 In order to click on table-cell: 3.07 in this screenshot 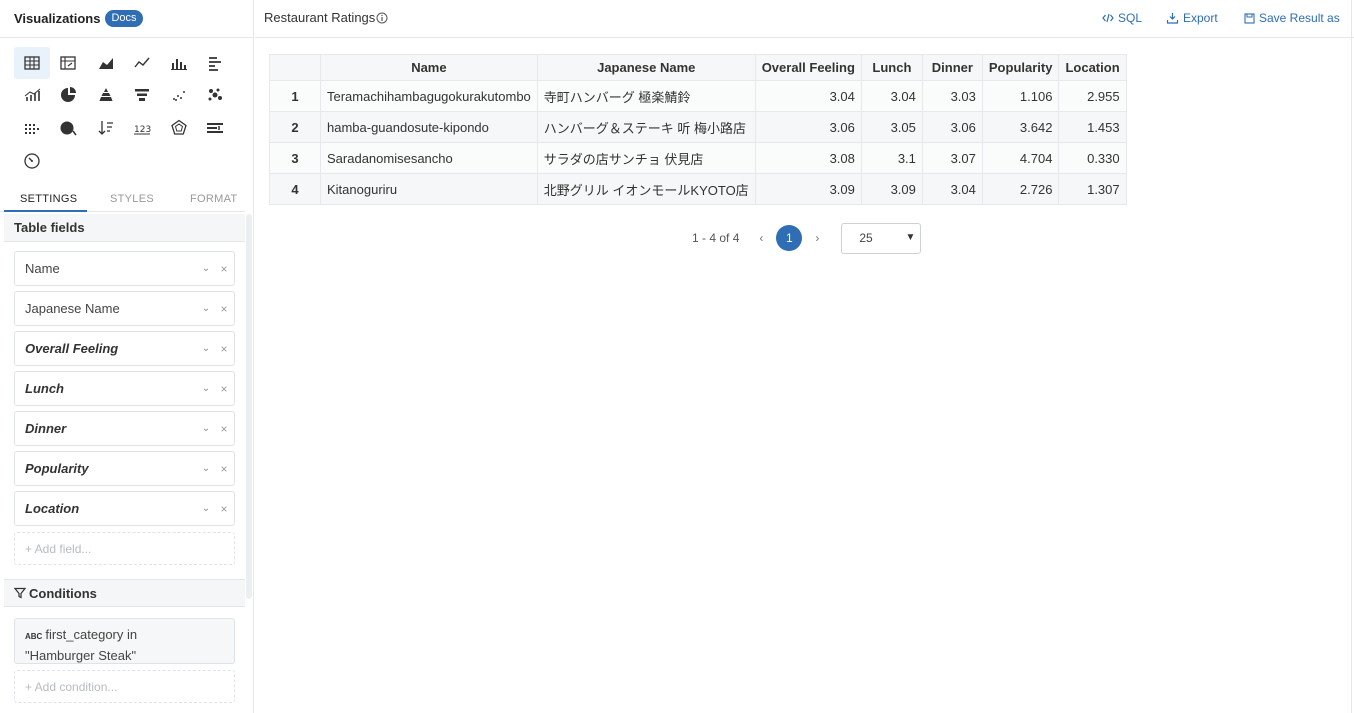, I will do `click(952, 158)`.